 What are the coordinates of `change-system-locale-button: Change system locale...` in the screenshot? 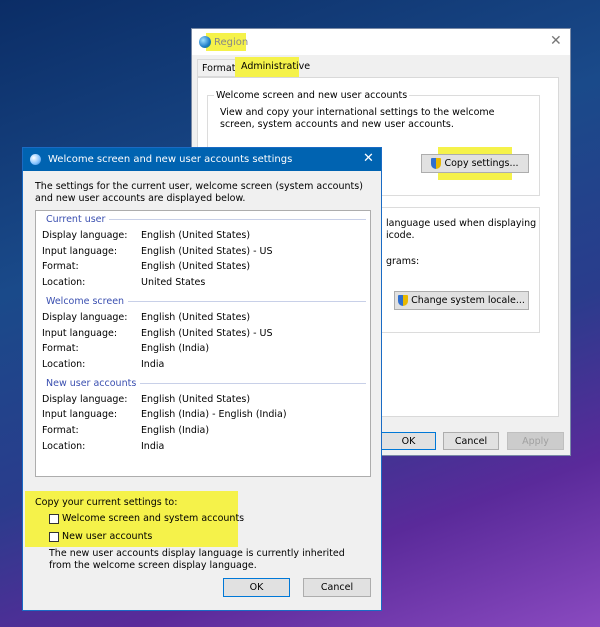 It's located at (461, 300).